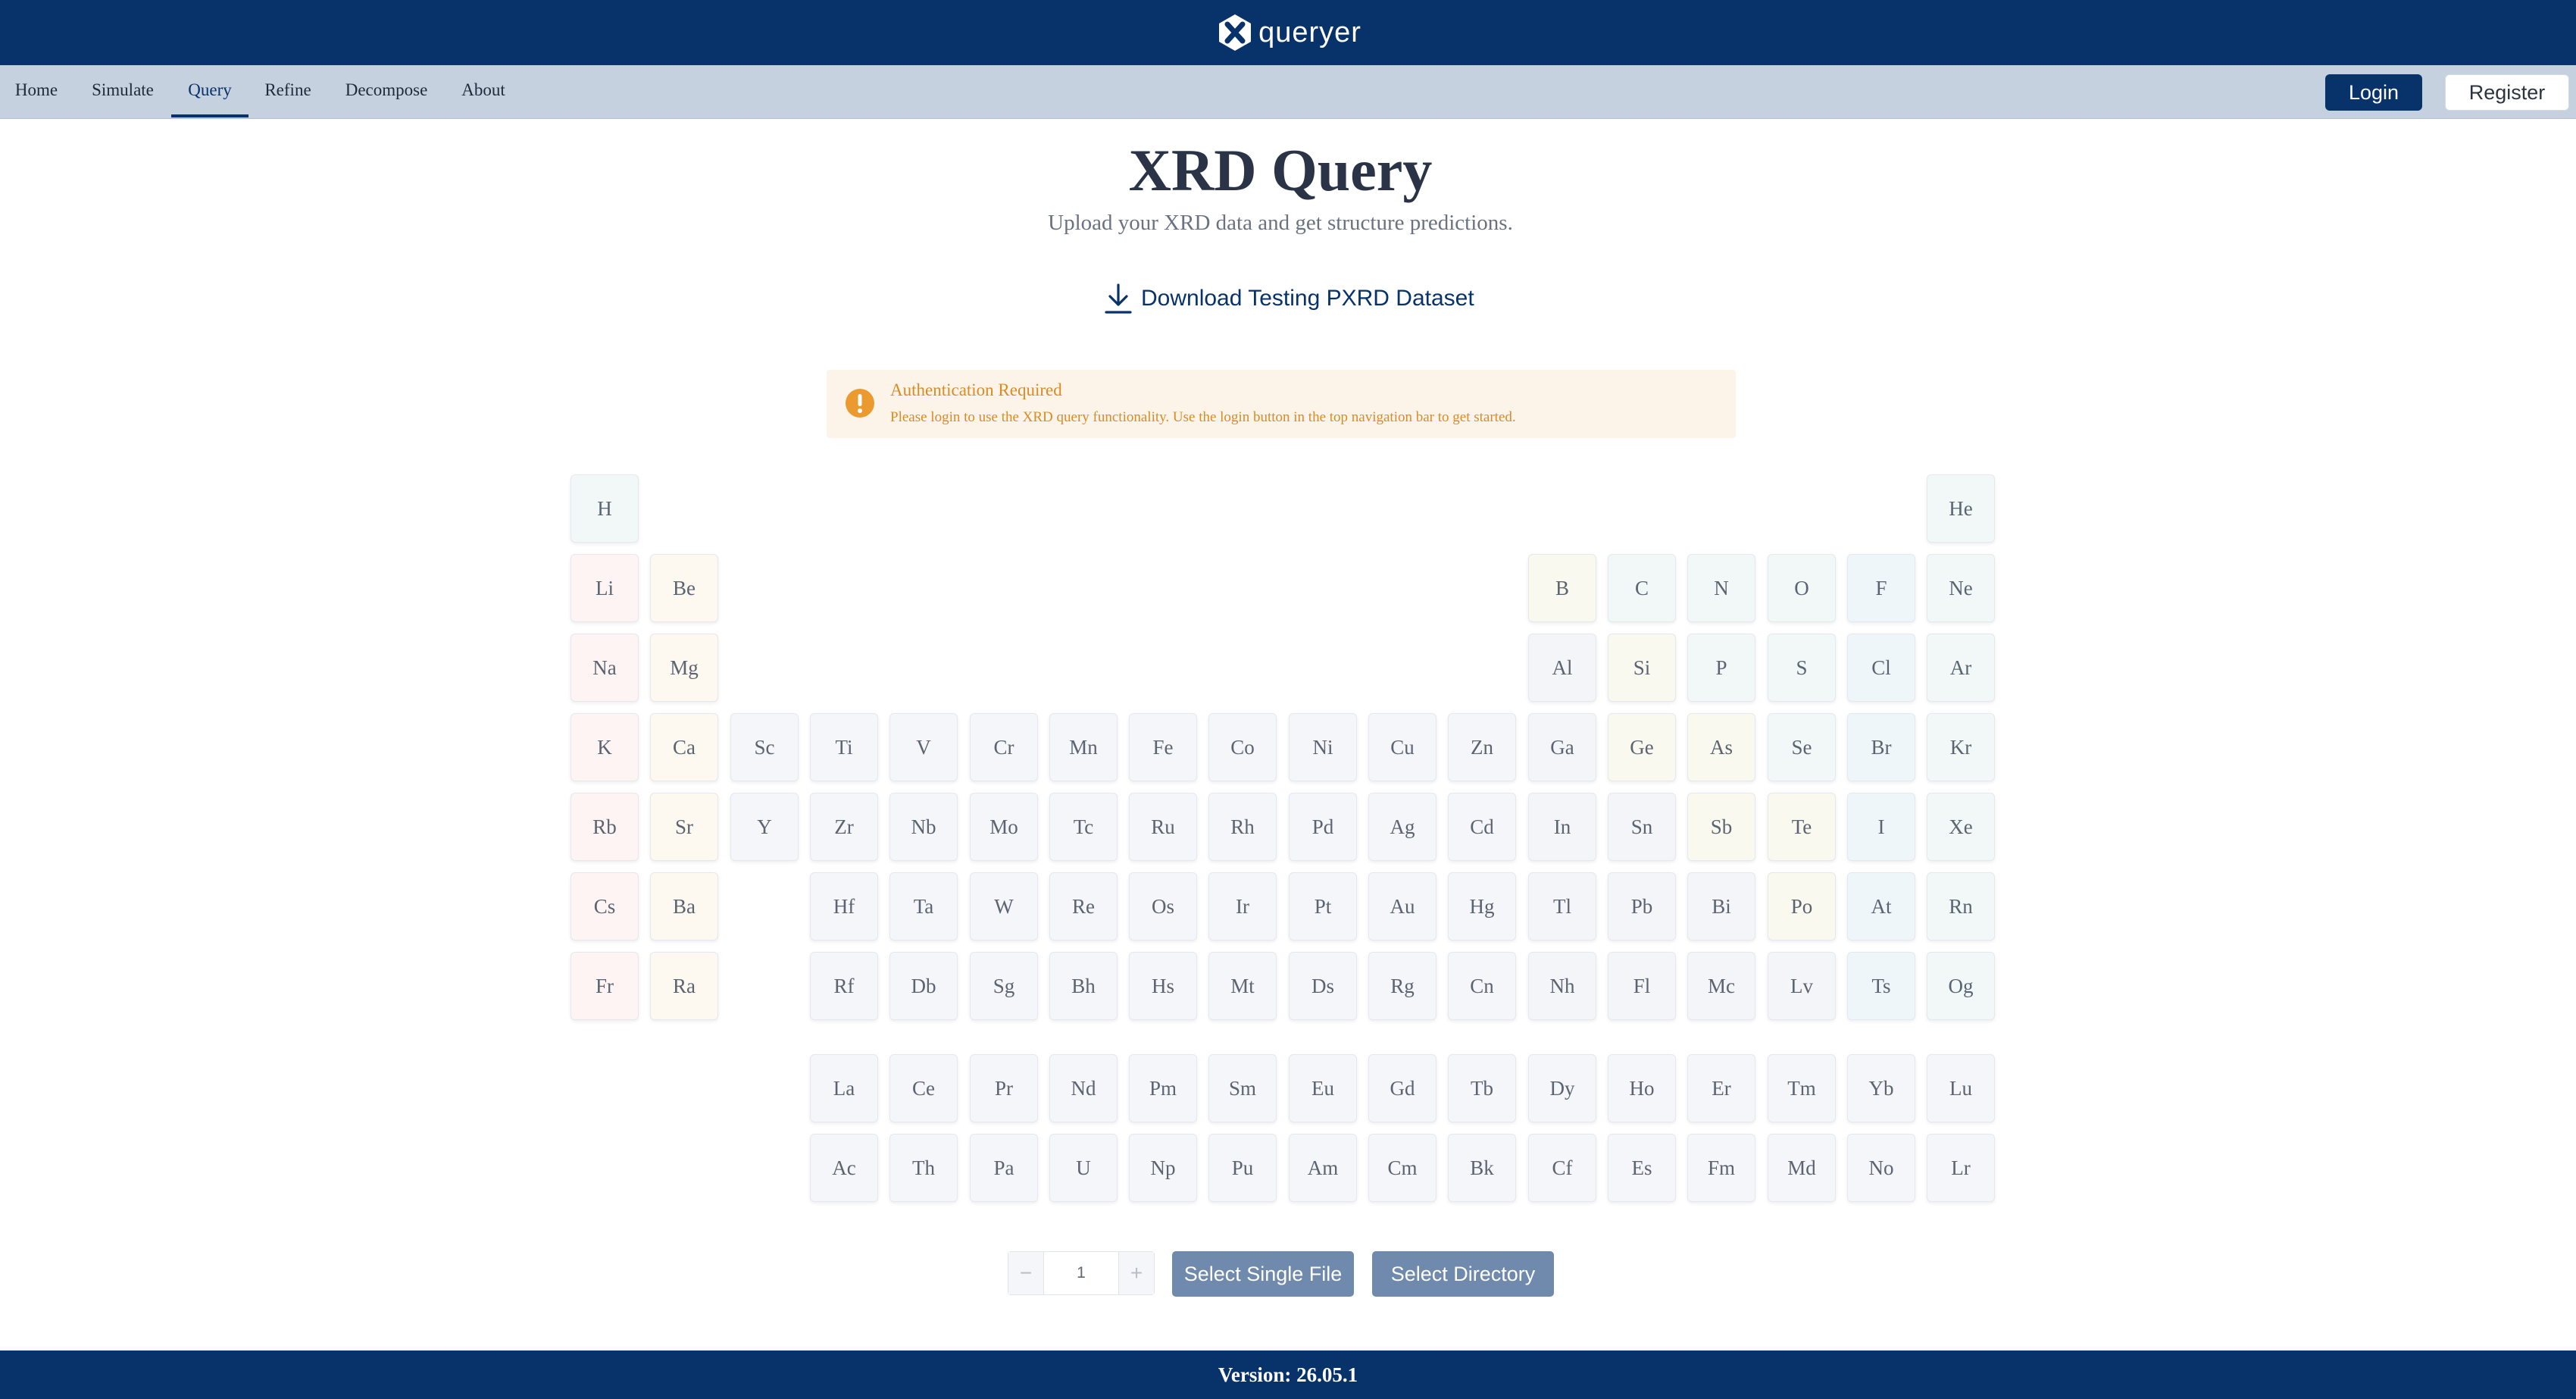 This screenshot has width=2576, height=1399. What do you see at coordinates (1961, 986) in the screenshot?
I see `element-og: Og` at bounding box center [1961, 986].